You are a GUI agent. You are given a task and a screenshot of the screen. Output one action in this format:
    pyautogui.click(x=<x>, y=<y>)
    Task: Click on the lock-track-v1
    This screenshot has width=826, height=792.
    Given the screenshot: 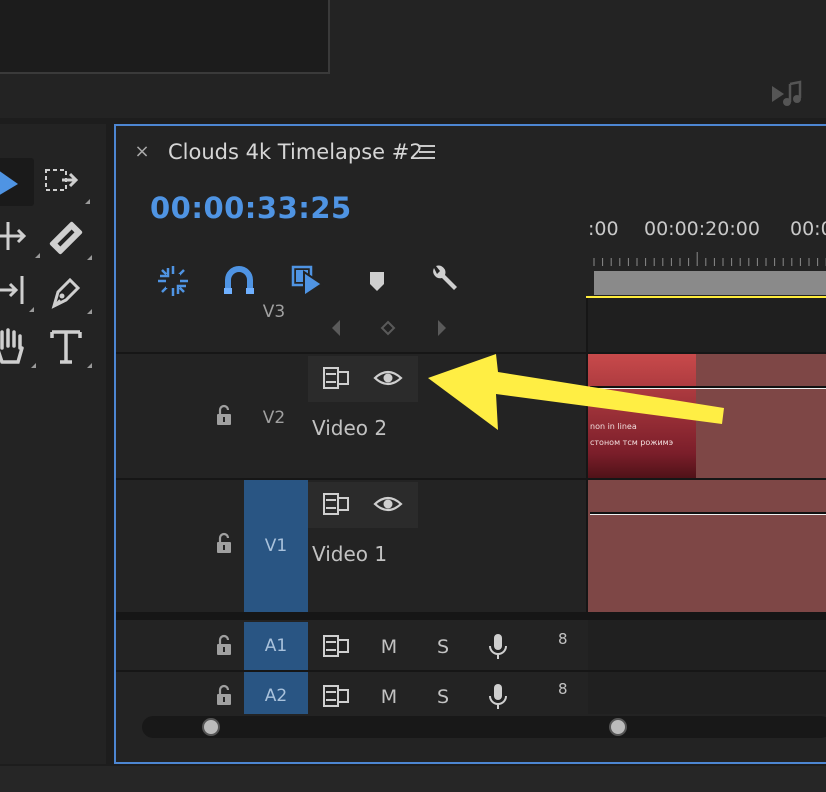 What is the action you would take?
    pyautogui.click(x=224, y=543)
    